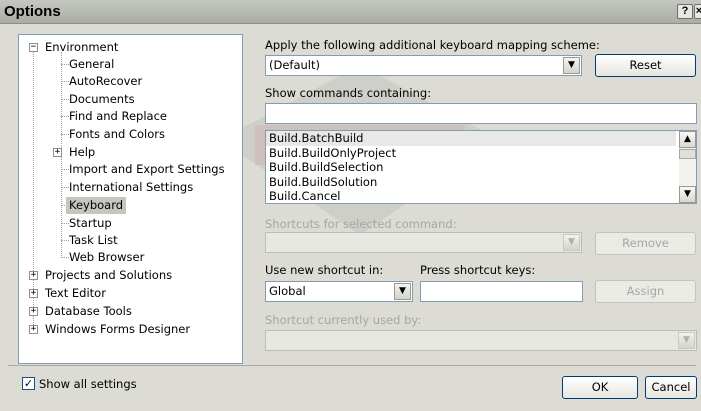 Image resolution: width=701 pixels, height=411 pixels. Describe the element at coordinates (687, 194) in the screenshot. I see `scroll-down-icon: ▼` at that location.